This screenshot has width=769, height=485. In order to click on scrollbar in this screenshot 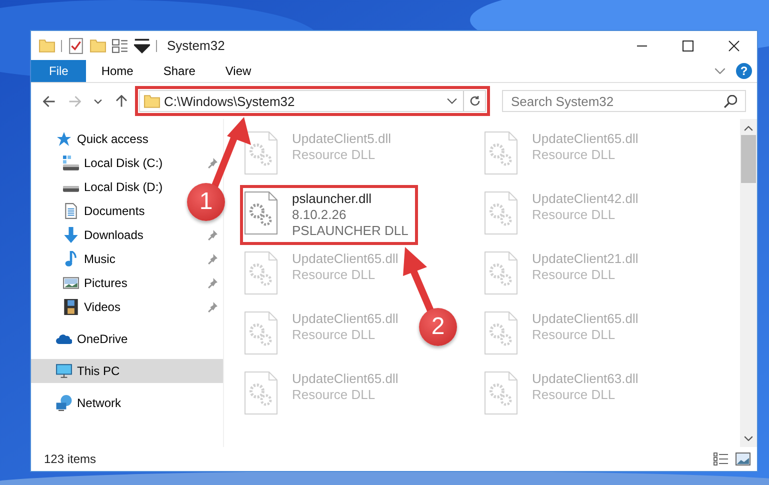, I will do `click(748, 283)`.